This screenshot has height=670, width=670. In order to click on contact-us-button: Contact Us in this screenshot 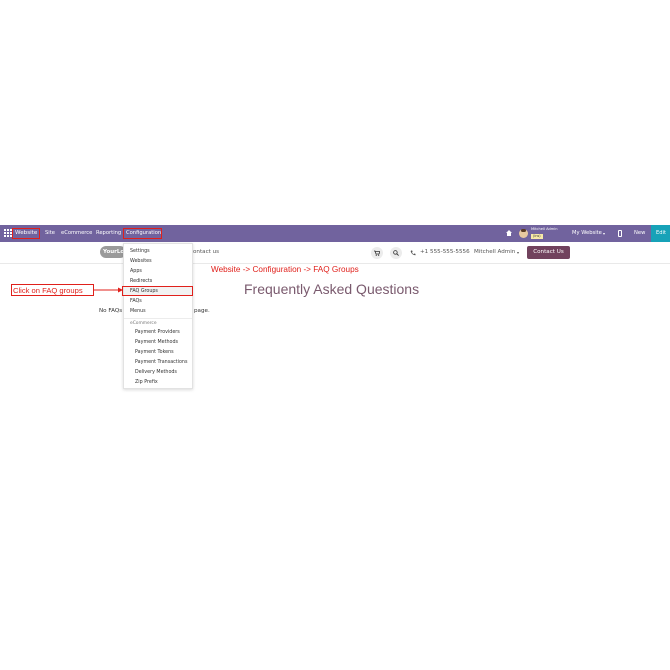, I will do `click(548, 252)`.